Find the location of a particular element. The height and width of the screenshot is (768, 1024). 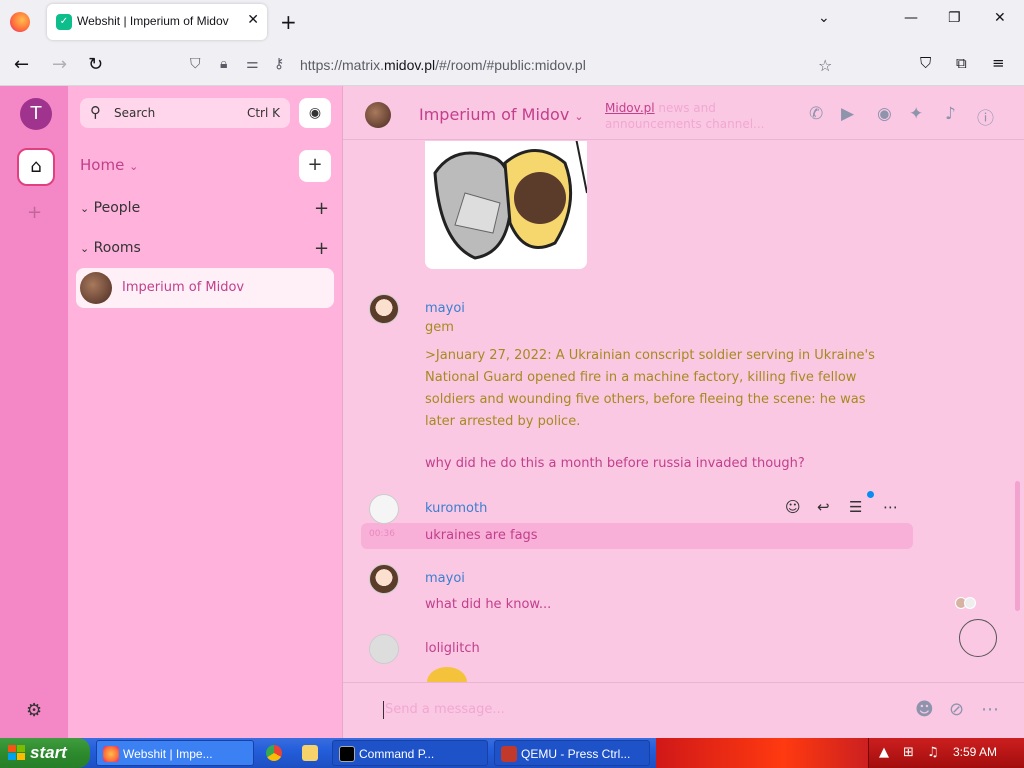

reload-button: ↻ is located at coordinates (95, 64).